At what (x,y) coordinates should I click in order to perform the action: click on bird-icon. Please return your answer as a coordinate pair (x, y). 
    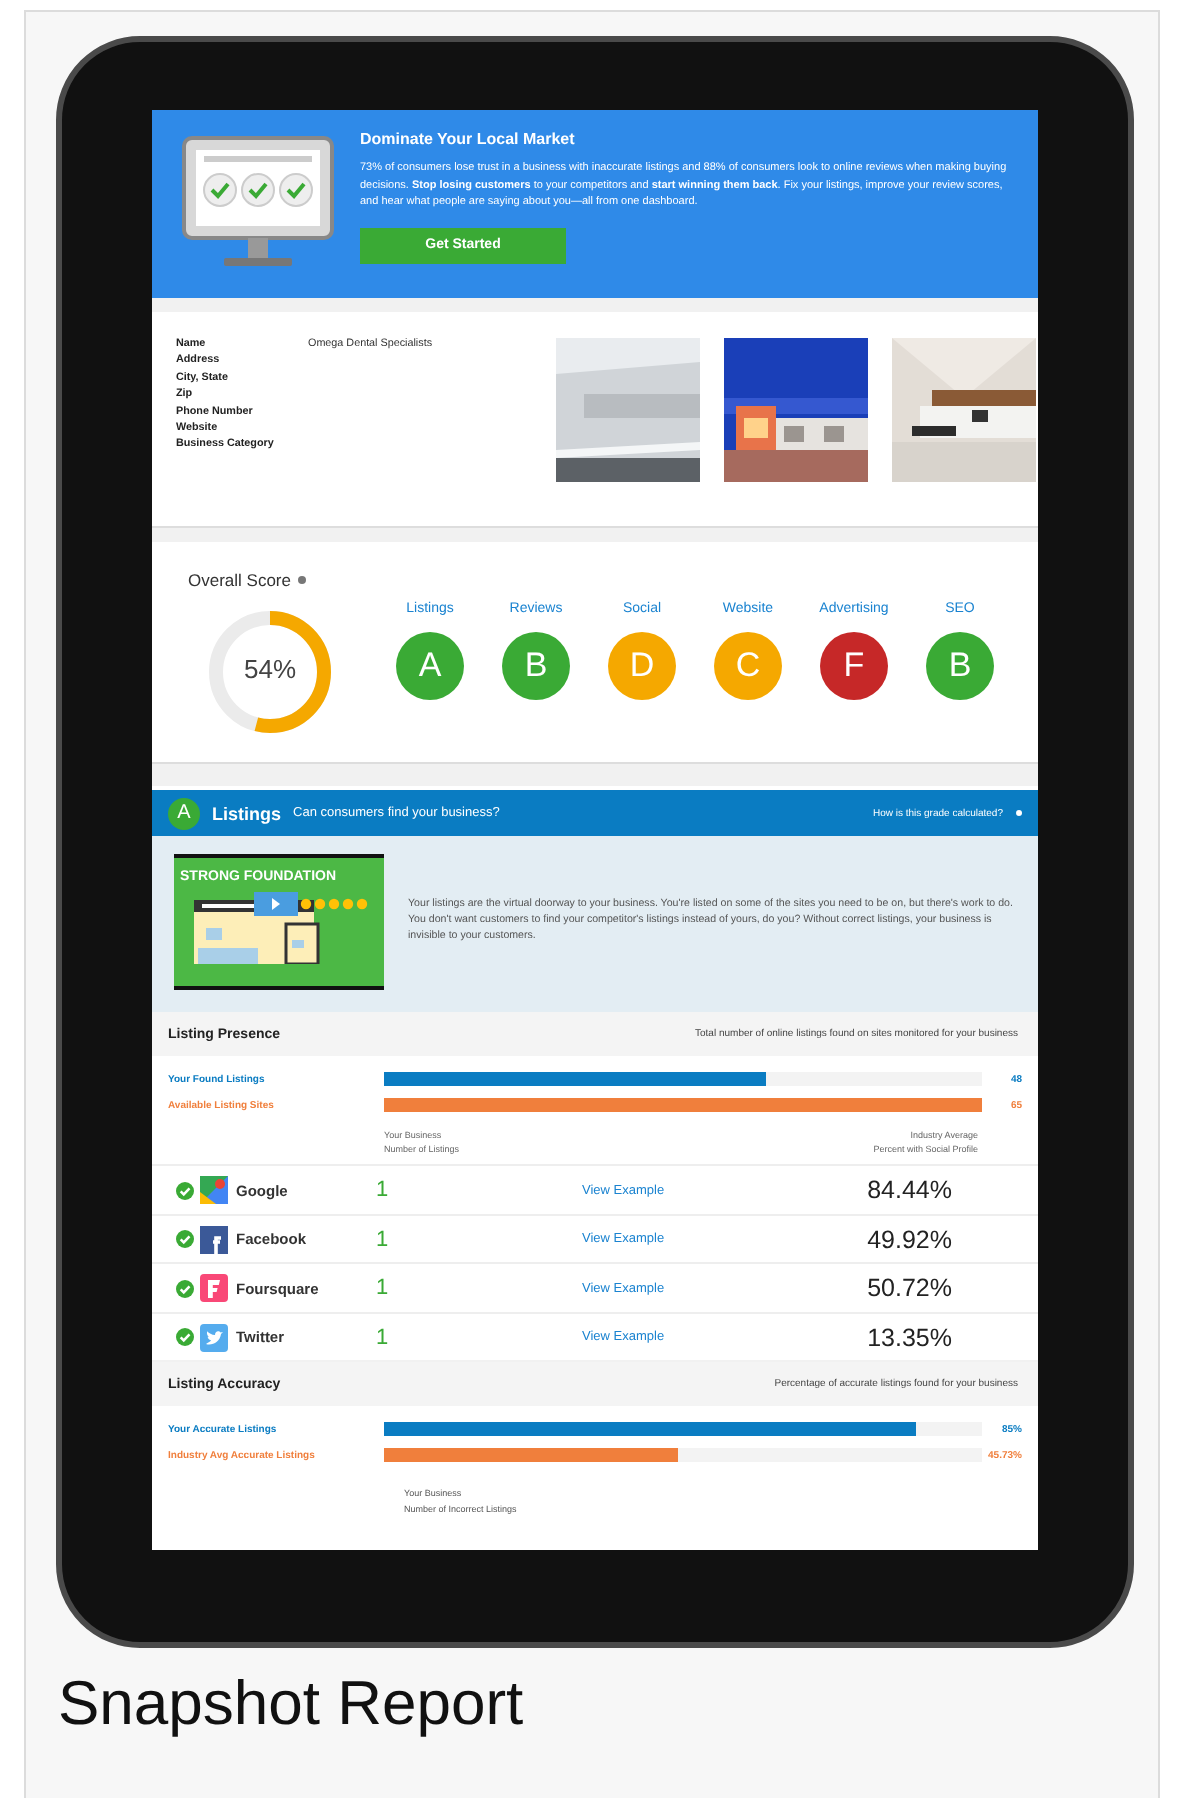
    Looking at the image, I should click on (214, 1337).